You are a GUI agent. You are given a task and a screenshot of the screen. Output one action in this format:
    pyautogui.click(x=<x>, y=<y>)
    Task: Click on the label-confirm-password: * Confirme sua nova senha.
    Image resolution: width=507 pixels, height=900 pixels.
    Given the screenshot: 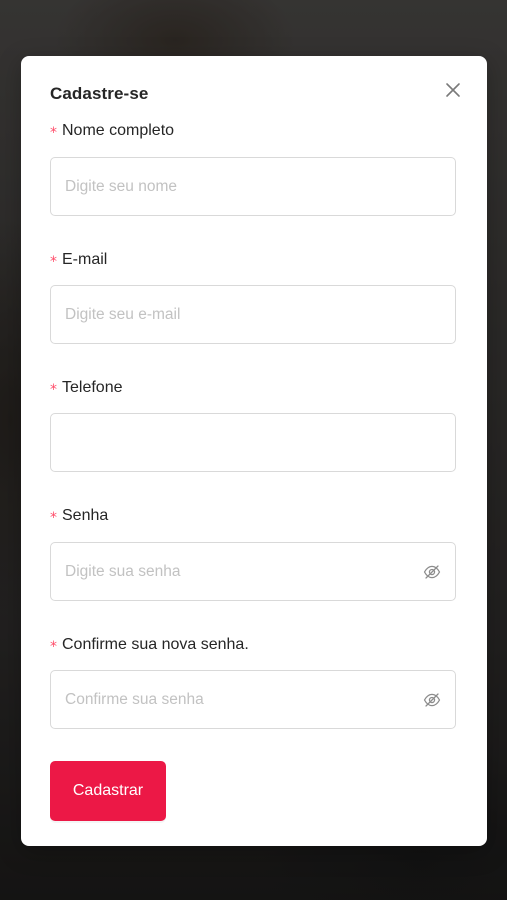 What is the action you would take?
    pyautogui.click(x=149, y=645)
    